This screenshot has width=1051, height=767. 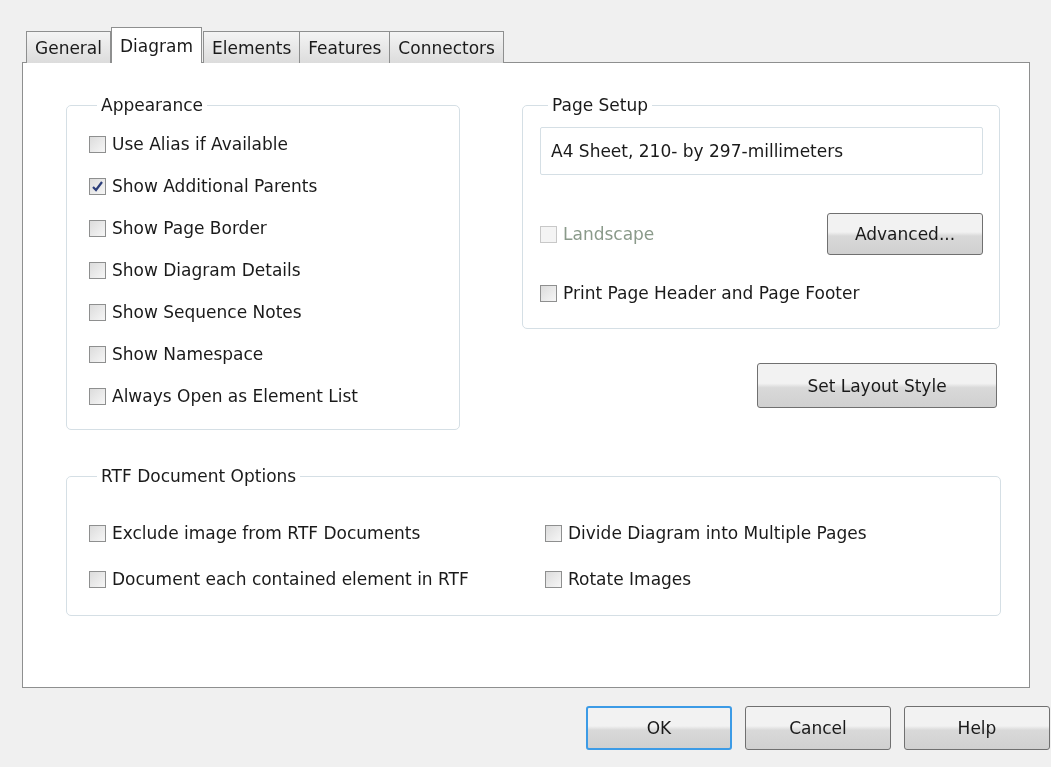 I want to click on checkbox-label: Show Page Border, so click(x=189, y=228).